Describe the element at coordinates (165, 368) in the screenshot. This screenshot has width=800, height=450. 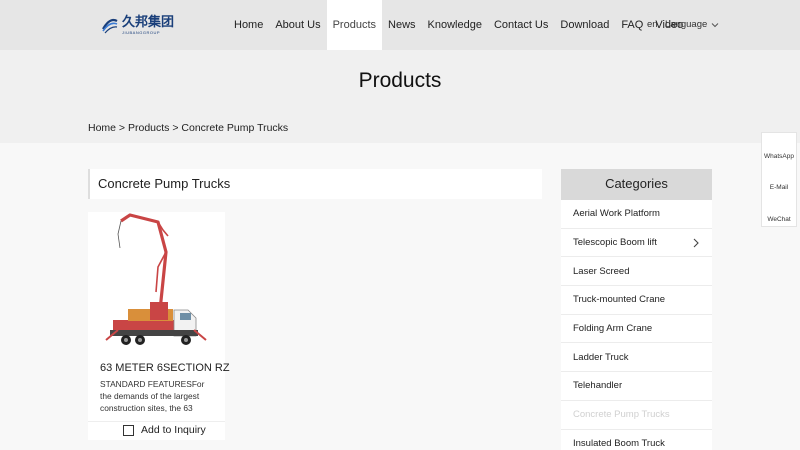
I see `product-name: 63 METER 6SECTION RZ` at that location.